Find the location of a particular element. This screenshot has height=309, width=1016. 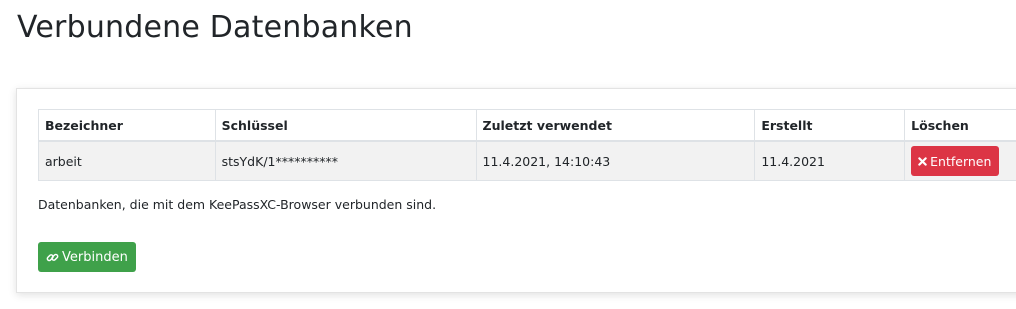

remove-button: Entfernen is located at coordinates (955, 161).